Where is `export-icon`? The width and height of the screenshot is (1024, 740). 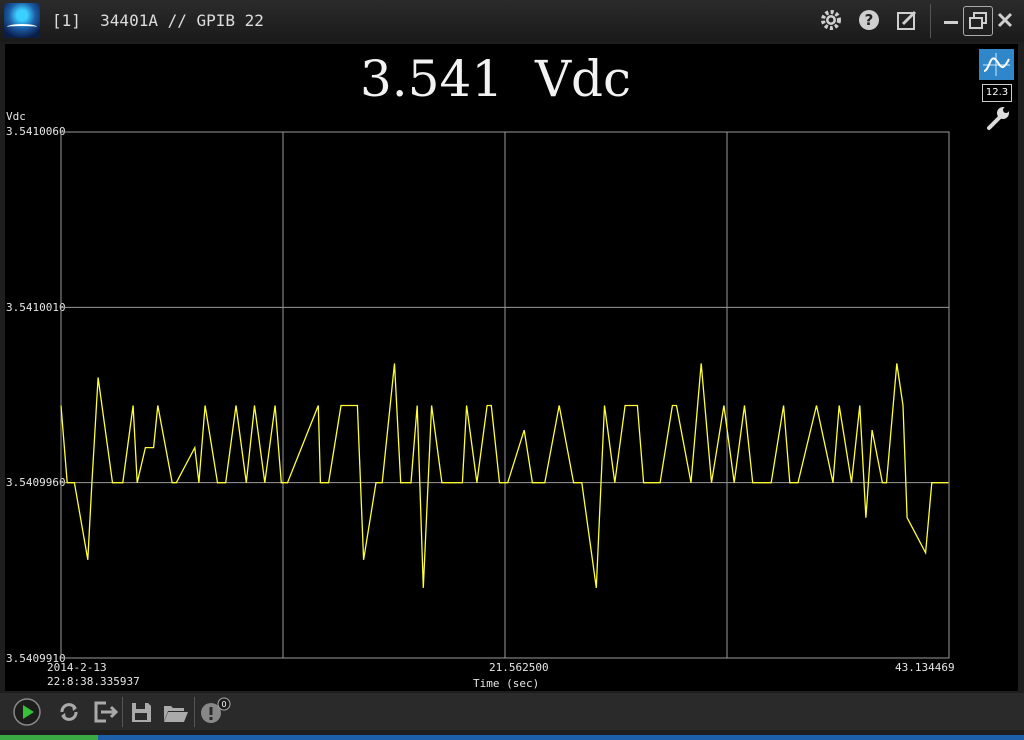 export-icon is located at coordinates (105, 712).